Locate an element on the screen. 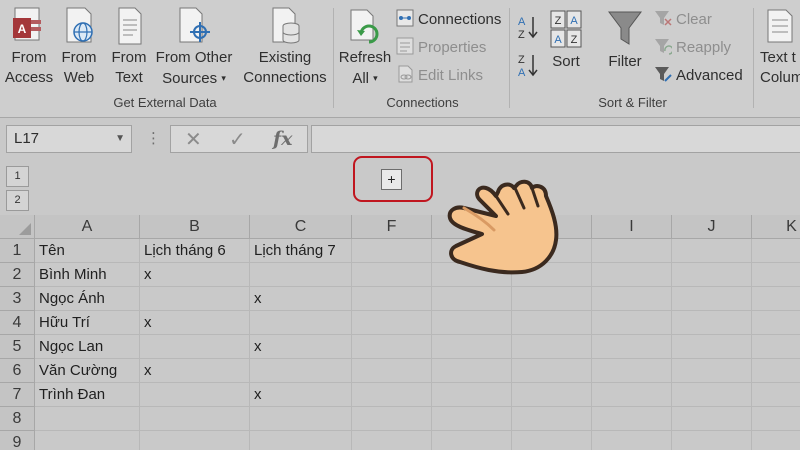 This screenshot has width=800, height=450. clear-button: Clear is located at coordinates (683, 19).